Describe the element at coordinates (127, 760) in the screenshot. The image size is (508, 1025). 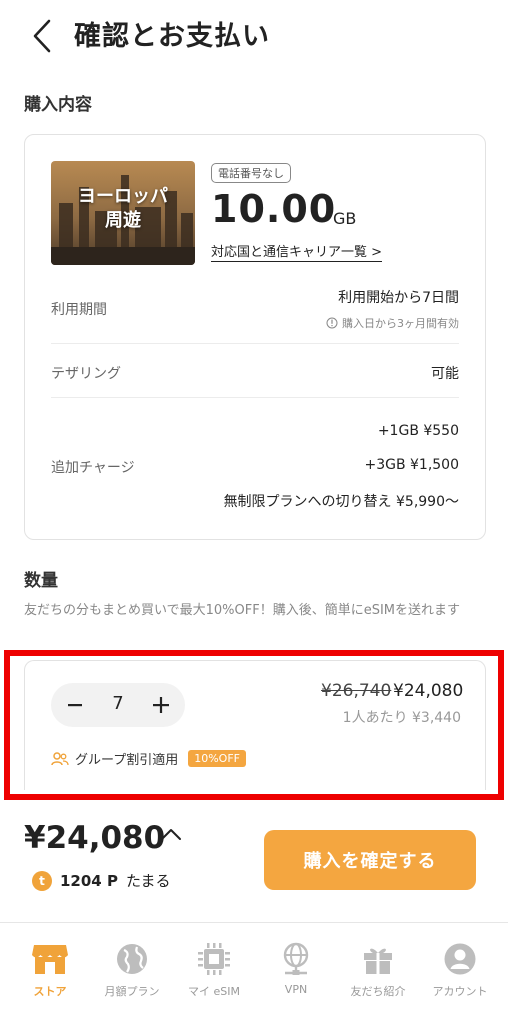
I see `group-discount-label: グループ割引適用` at that location.